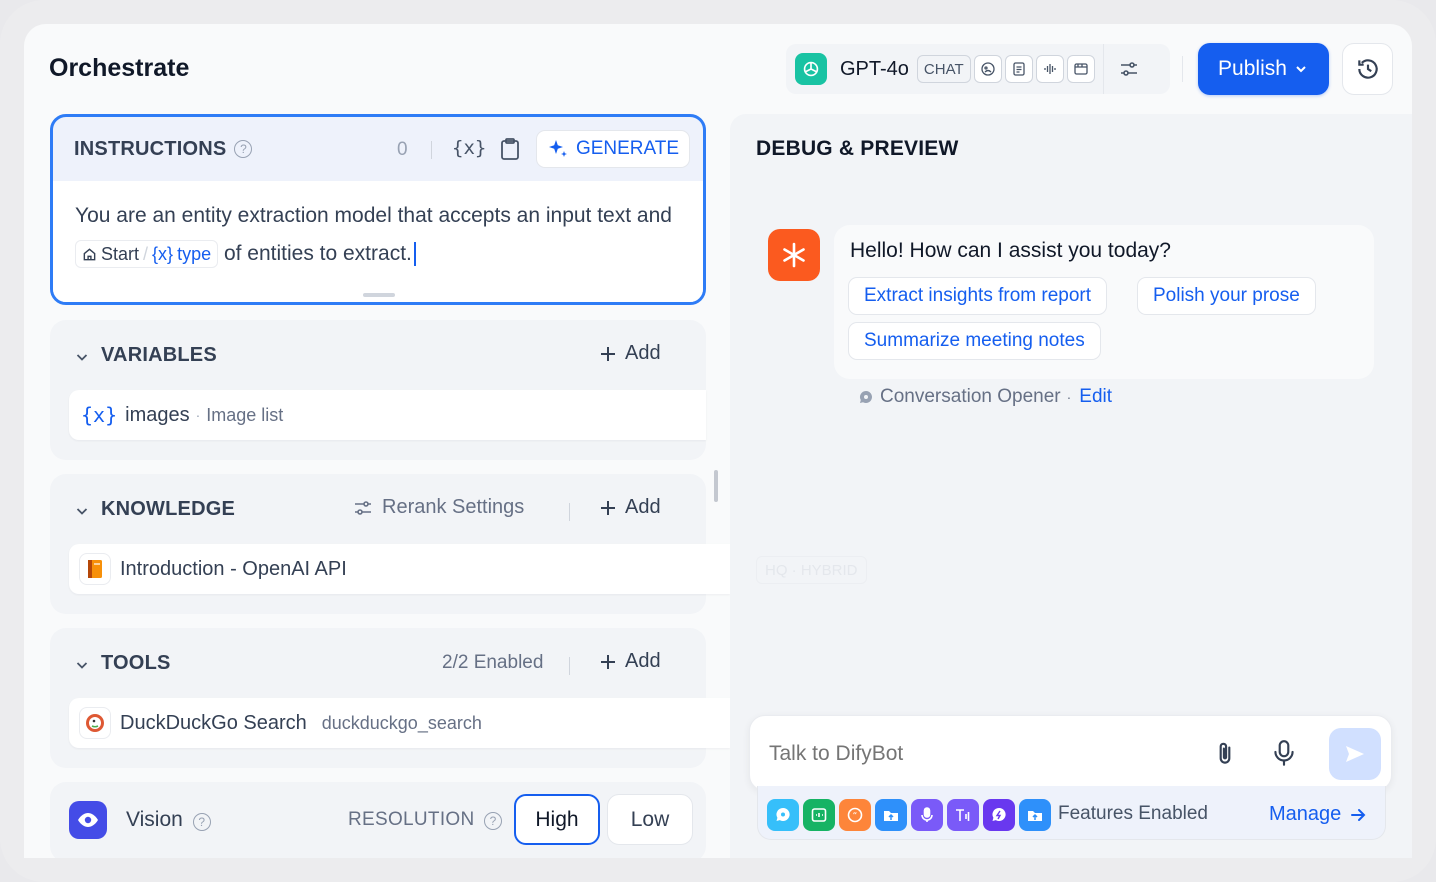  What do you see at coordinates (974, 341) in the screenshot?
I see `suggested-question: Summarize meeting notes` at bounding box center [974, 341].